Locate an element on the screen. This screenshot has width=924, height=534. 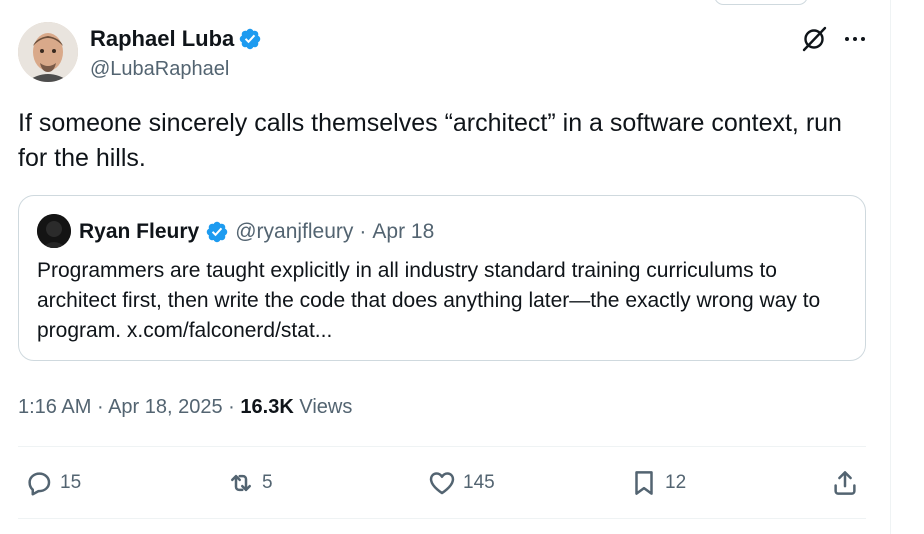
tweet-meta: 1:16 AM · Apr 18, 2025 · 16.3K Views is located at coordinates (185, 407).